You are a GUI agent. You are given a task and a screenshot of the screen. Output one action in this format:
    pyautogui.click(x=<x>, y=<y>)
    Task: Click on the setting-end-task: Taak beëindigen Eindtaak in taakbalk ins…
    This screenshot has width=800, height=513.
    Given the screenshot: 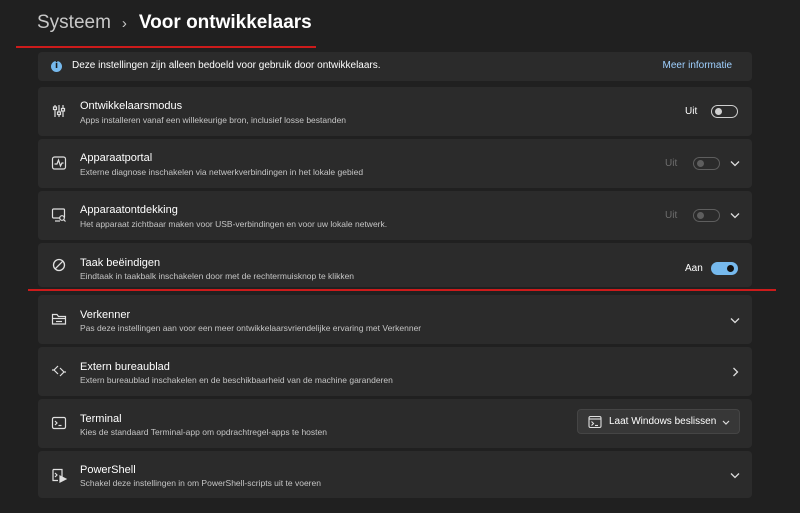 What is the action you would take?
    pyautogui.click(x=395, y=265)
    